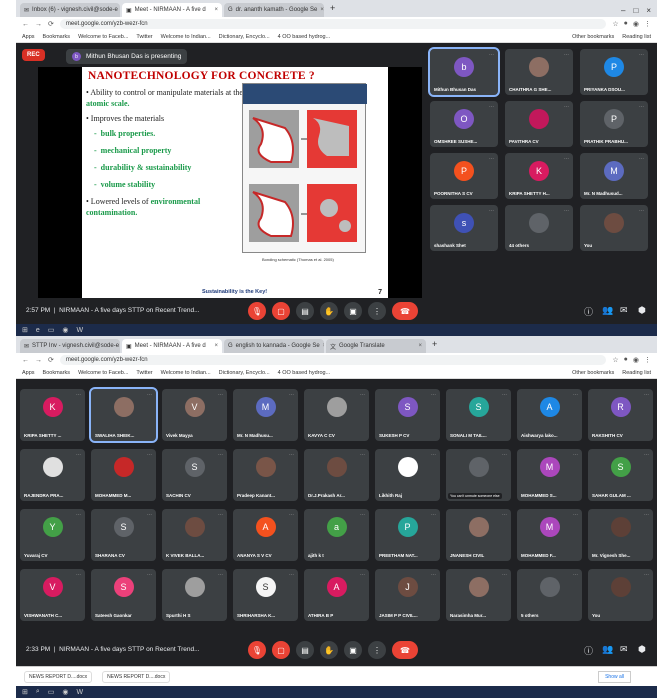 This screenshot has width=657, height=698. Describe the element at coordinates (38, 692) in the screenshot. I see `search-icon: ⌕` at that location.